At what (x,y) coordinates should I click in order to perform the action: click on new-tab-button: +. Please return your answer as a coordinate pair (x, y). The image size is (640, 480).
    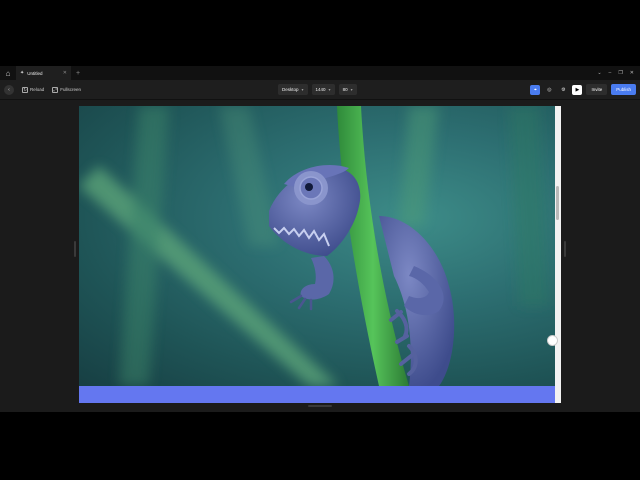
    Looking at the image, I should click on (78, 73).